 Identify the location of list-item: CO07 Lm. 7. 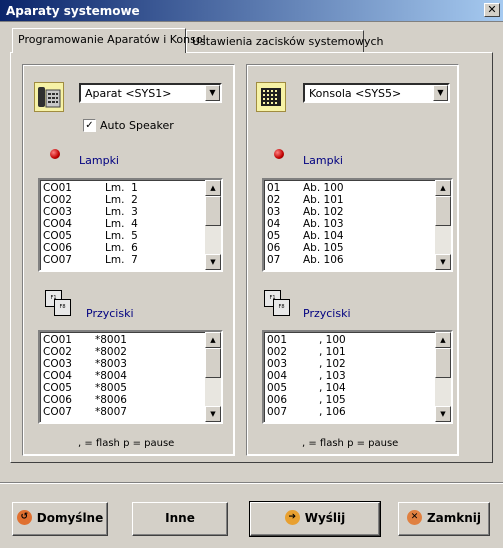
(90, 260).